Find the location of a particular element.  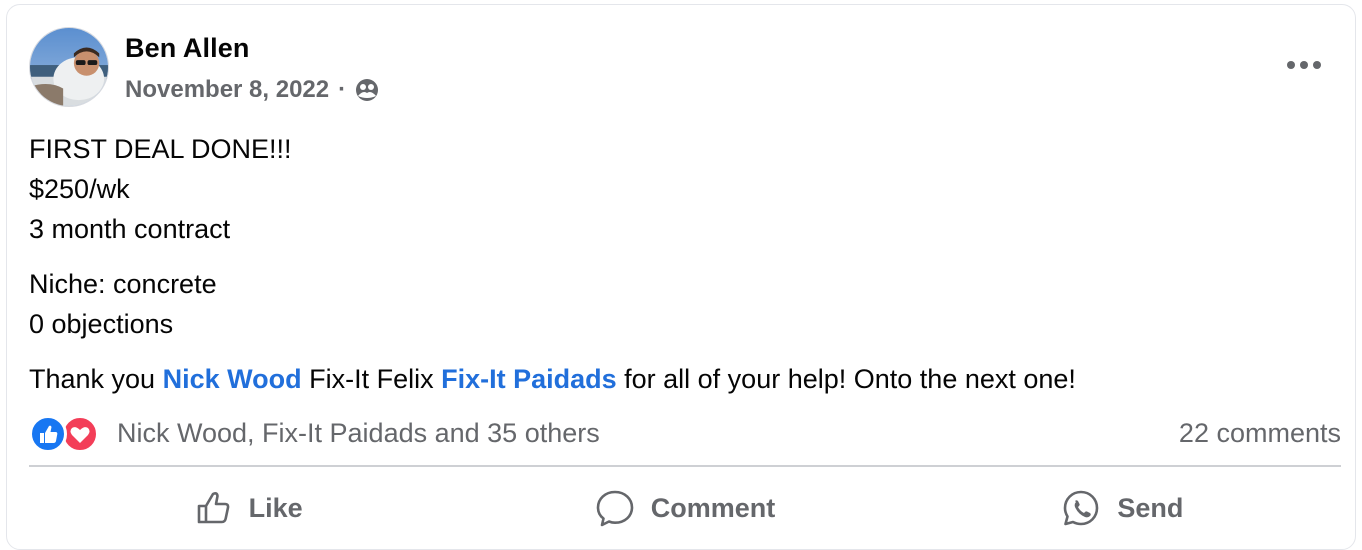

comment-label: Comment is located at coordinates (713, 507).